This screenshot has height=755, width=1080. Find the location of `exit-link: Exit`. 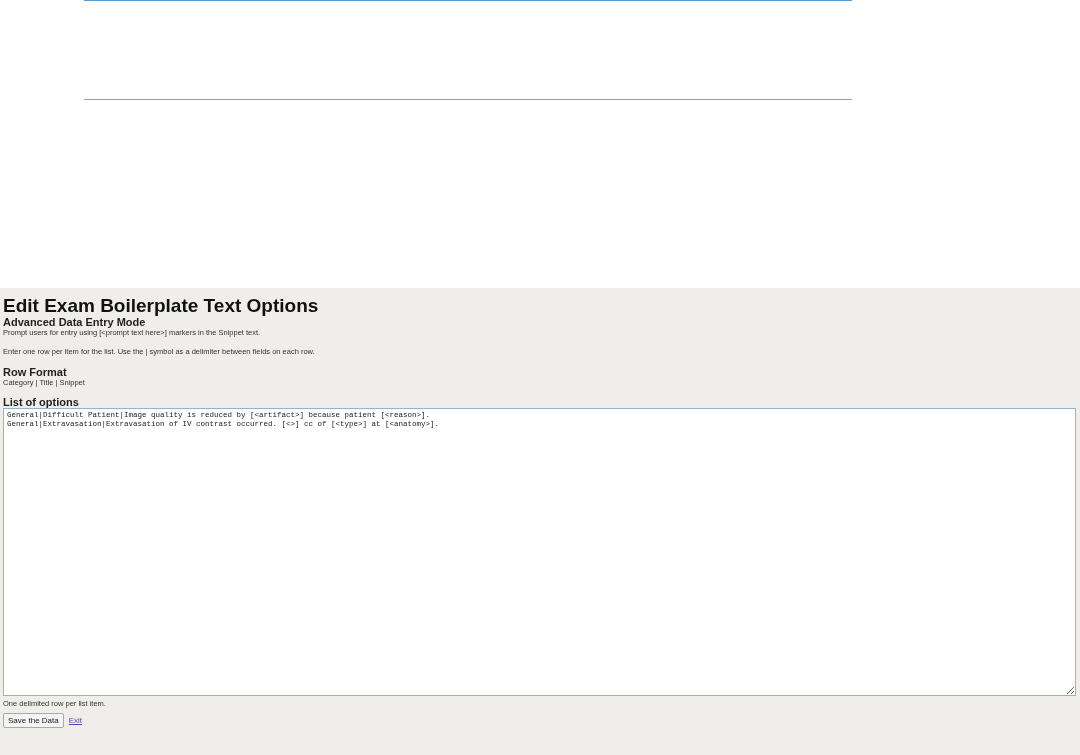

exit-link: Exit is located at coordinates (75, 720).